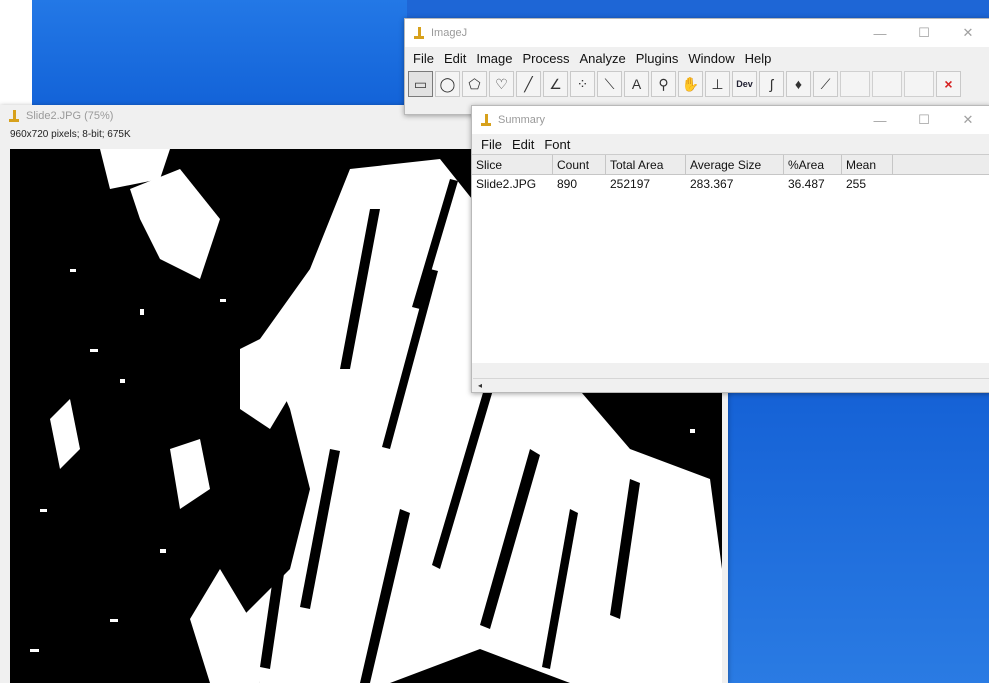 This screenshot has width=989, height=683. I want to click on imagej-toolbar: ▭ ◯ ⬠ ♡ ╱ ∠ ⁘ ⟍ A ⚲ ✋ ⊥ Dev ʃ ♦ ⟋ ×, so click(697, 84).